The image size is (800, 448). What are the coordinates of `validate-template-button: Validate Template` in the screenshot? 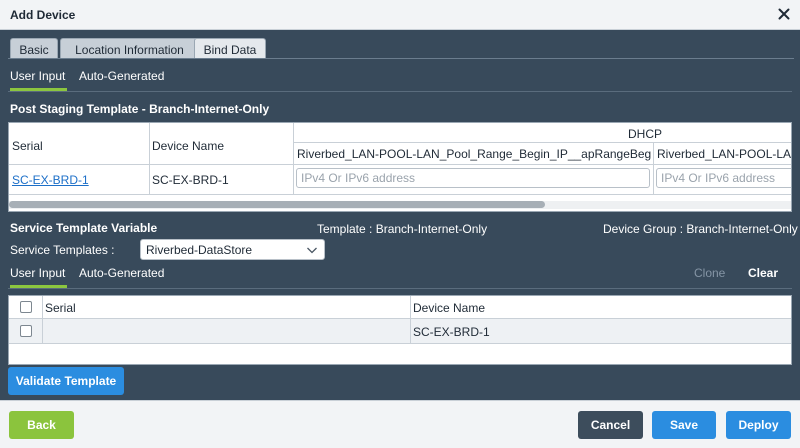 It's located at (66, 381).